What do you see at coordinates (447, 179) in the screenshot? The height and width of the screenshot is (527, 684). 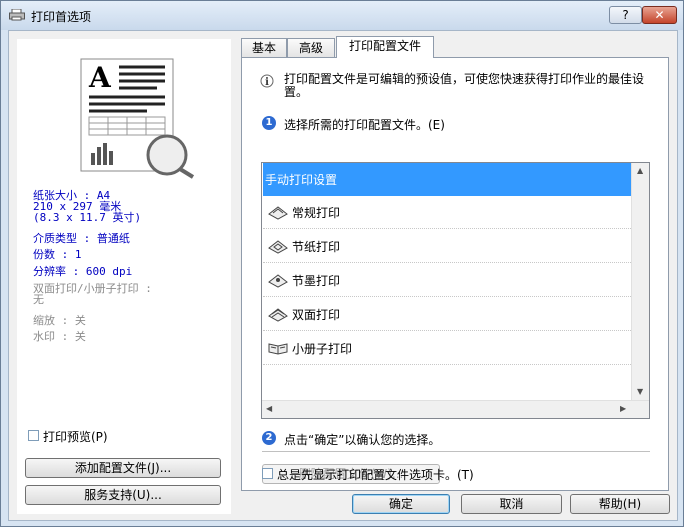 I see `profile-item-manual: 手动打印设置` at bounding box center [447, 179].